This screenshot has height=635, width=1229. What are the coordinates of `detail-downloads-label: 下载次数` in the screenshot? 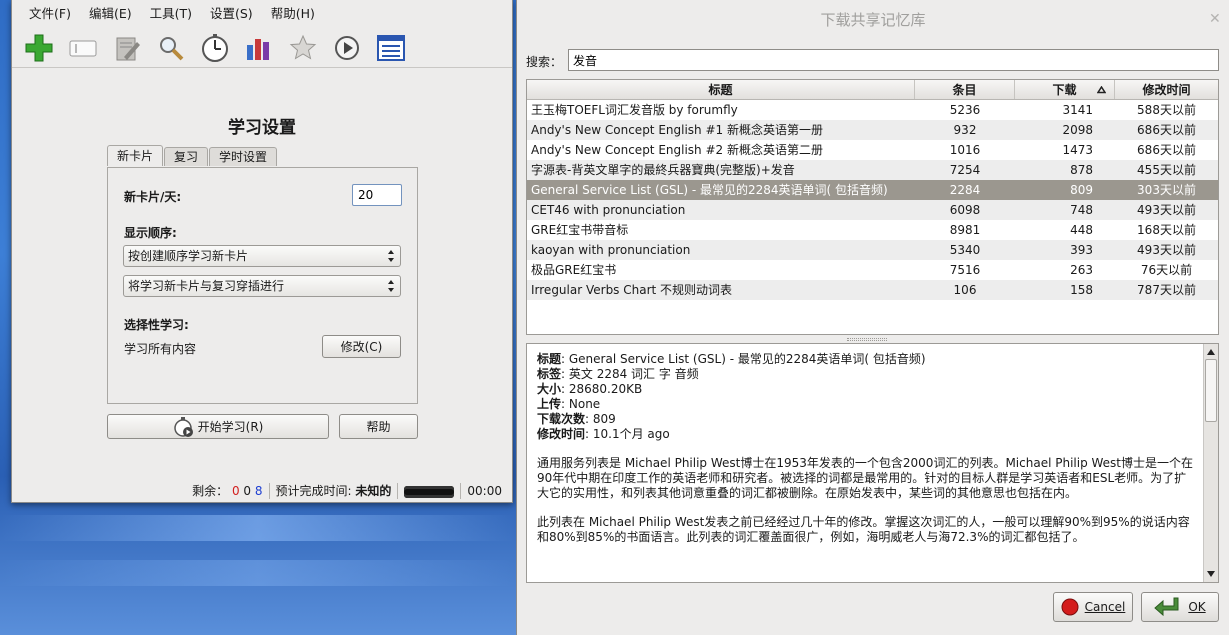 It's located at (561, 419).